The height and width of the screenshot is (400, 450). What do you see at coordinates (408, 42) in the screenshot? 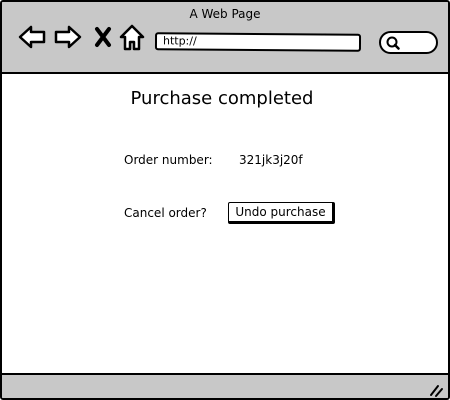
I see `search-field` at bounding box center [408, 42].